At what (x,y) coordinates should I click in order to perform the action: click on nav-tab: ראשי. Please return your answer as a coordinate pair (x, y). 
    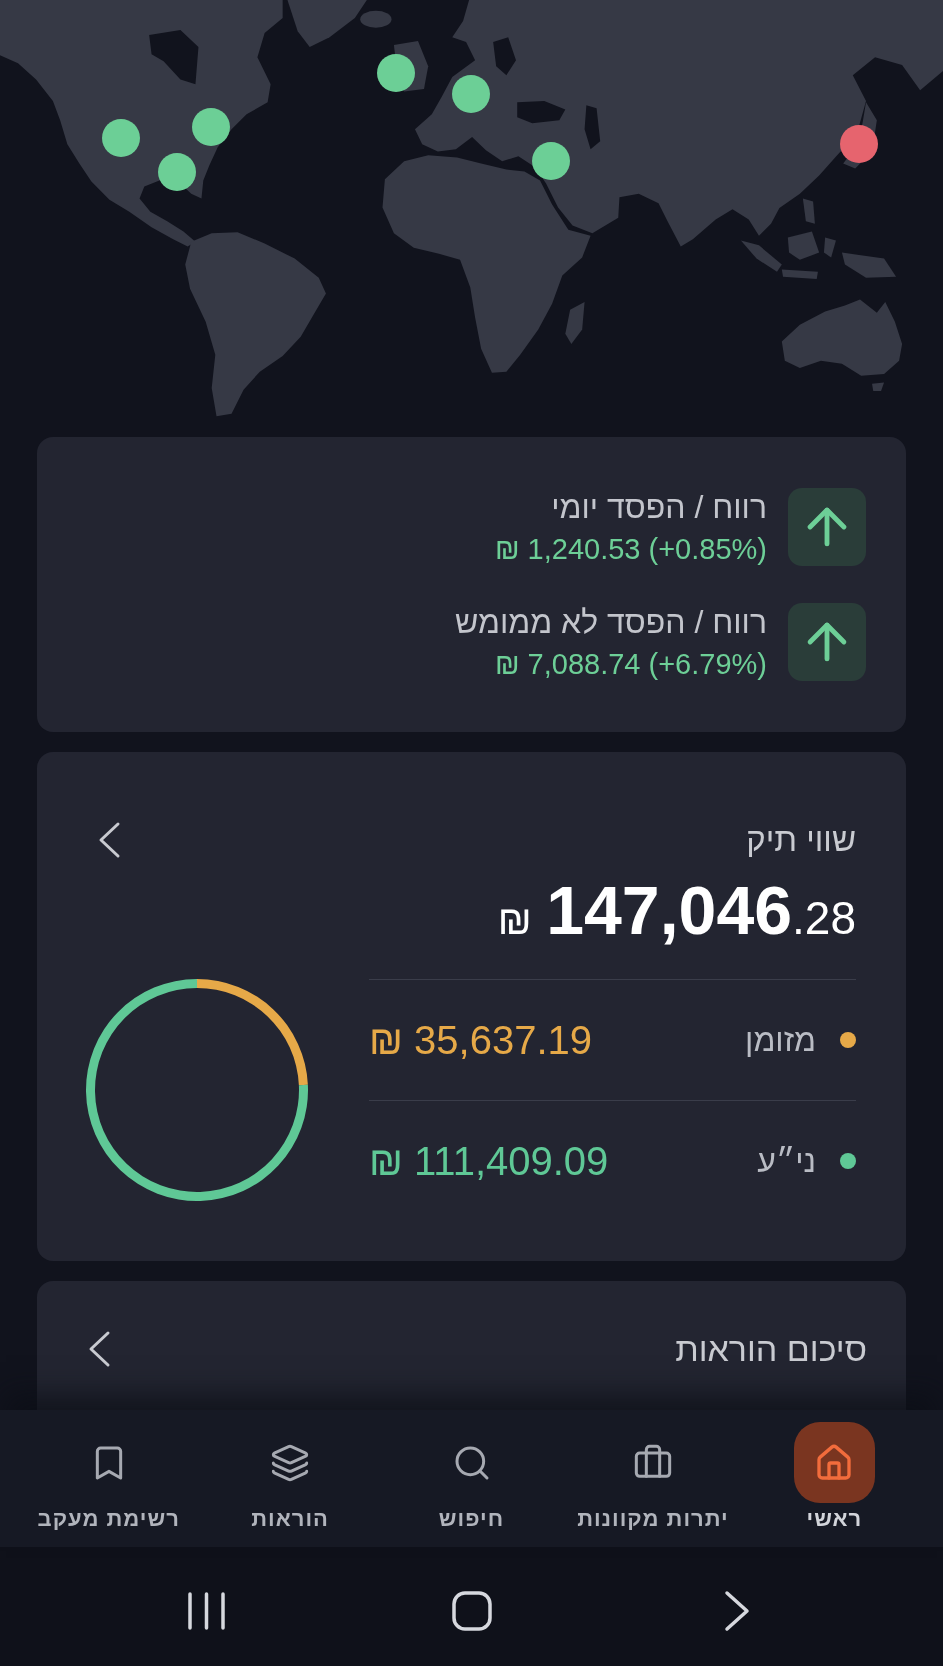
    Looking at the image, I should click on (834, 1478).